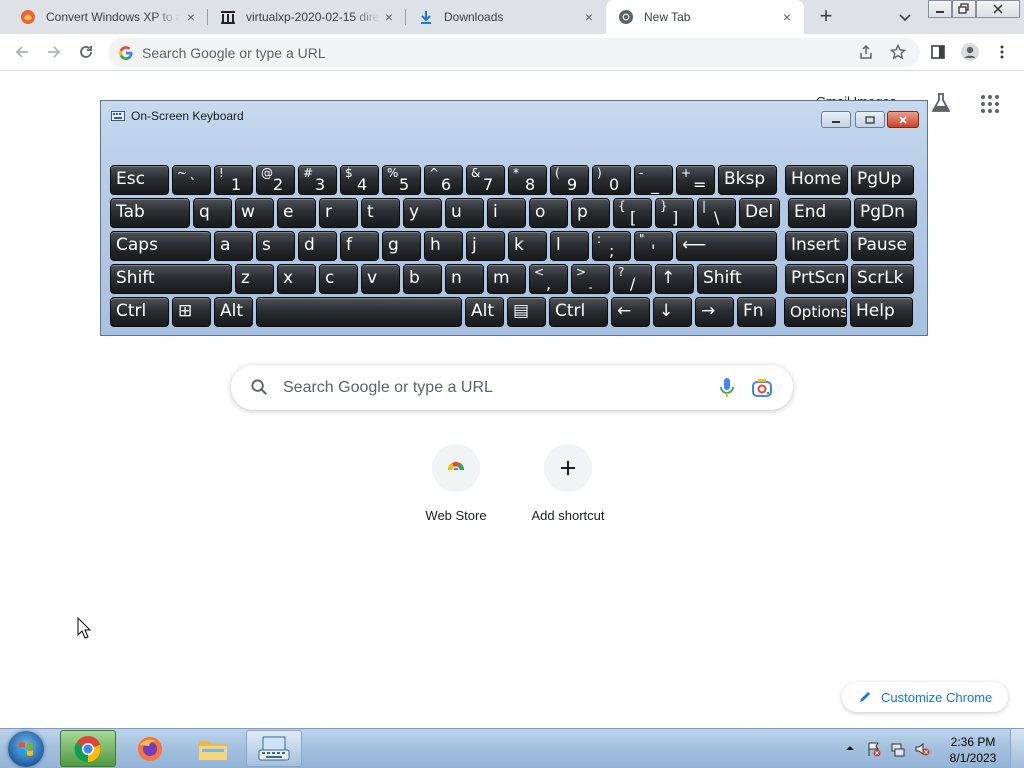 This screenshot has height=768, width=1024. Describe the element at coordinates (296, 279) in the screenshot. I see `osk-key-x: x` at that location.